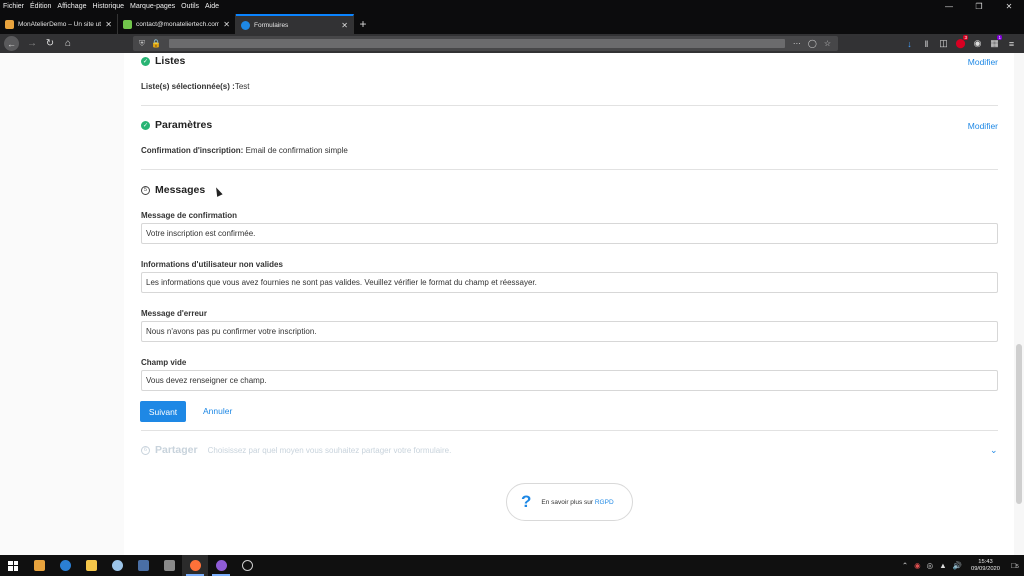 The image size is (1024, 576). Describe the element at coordinates (242, 86) in the screenshot. I see `info-value: Test` at that location.